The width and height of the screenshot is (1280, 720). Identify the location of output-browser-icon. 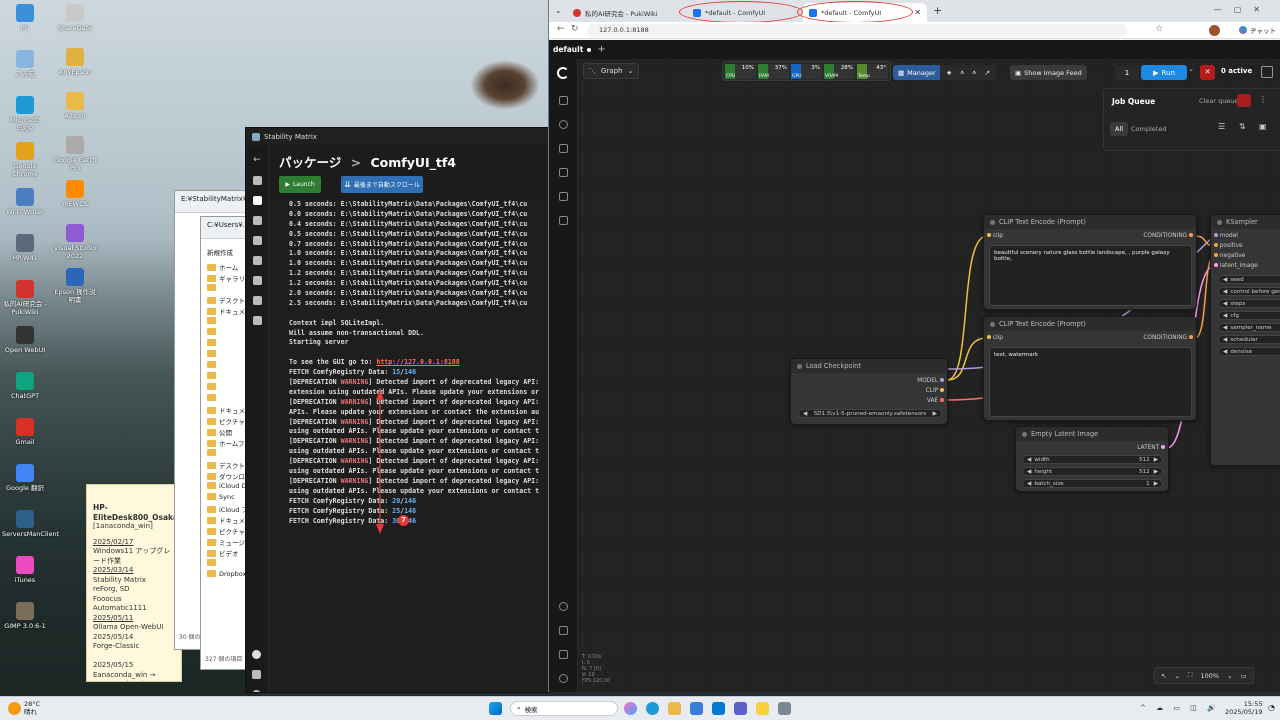
(257, 280).